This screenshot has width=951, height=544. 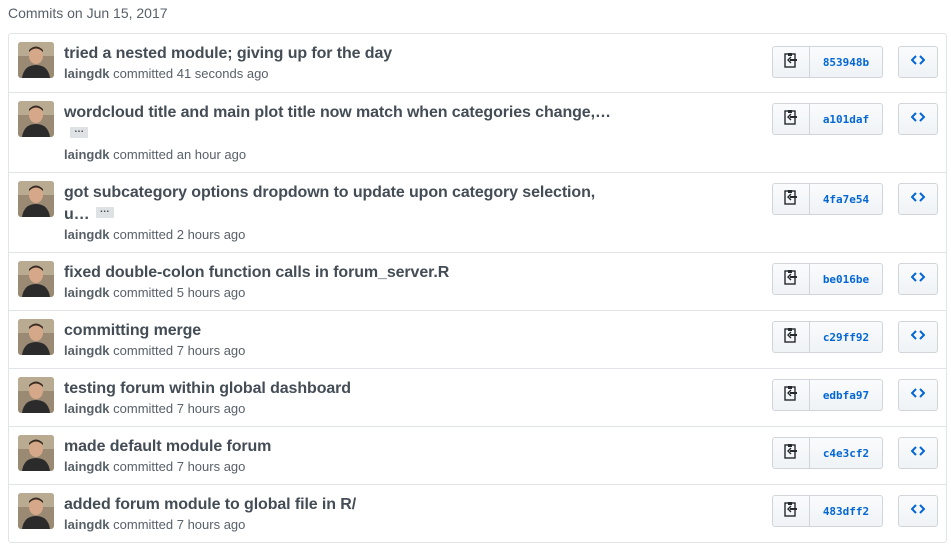 I want to click on commit-title-link: testing forum within global dashboard, so click(x=207, y=389).